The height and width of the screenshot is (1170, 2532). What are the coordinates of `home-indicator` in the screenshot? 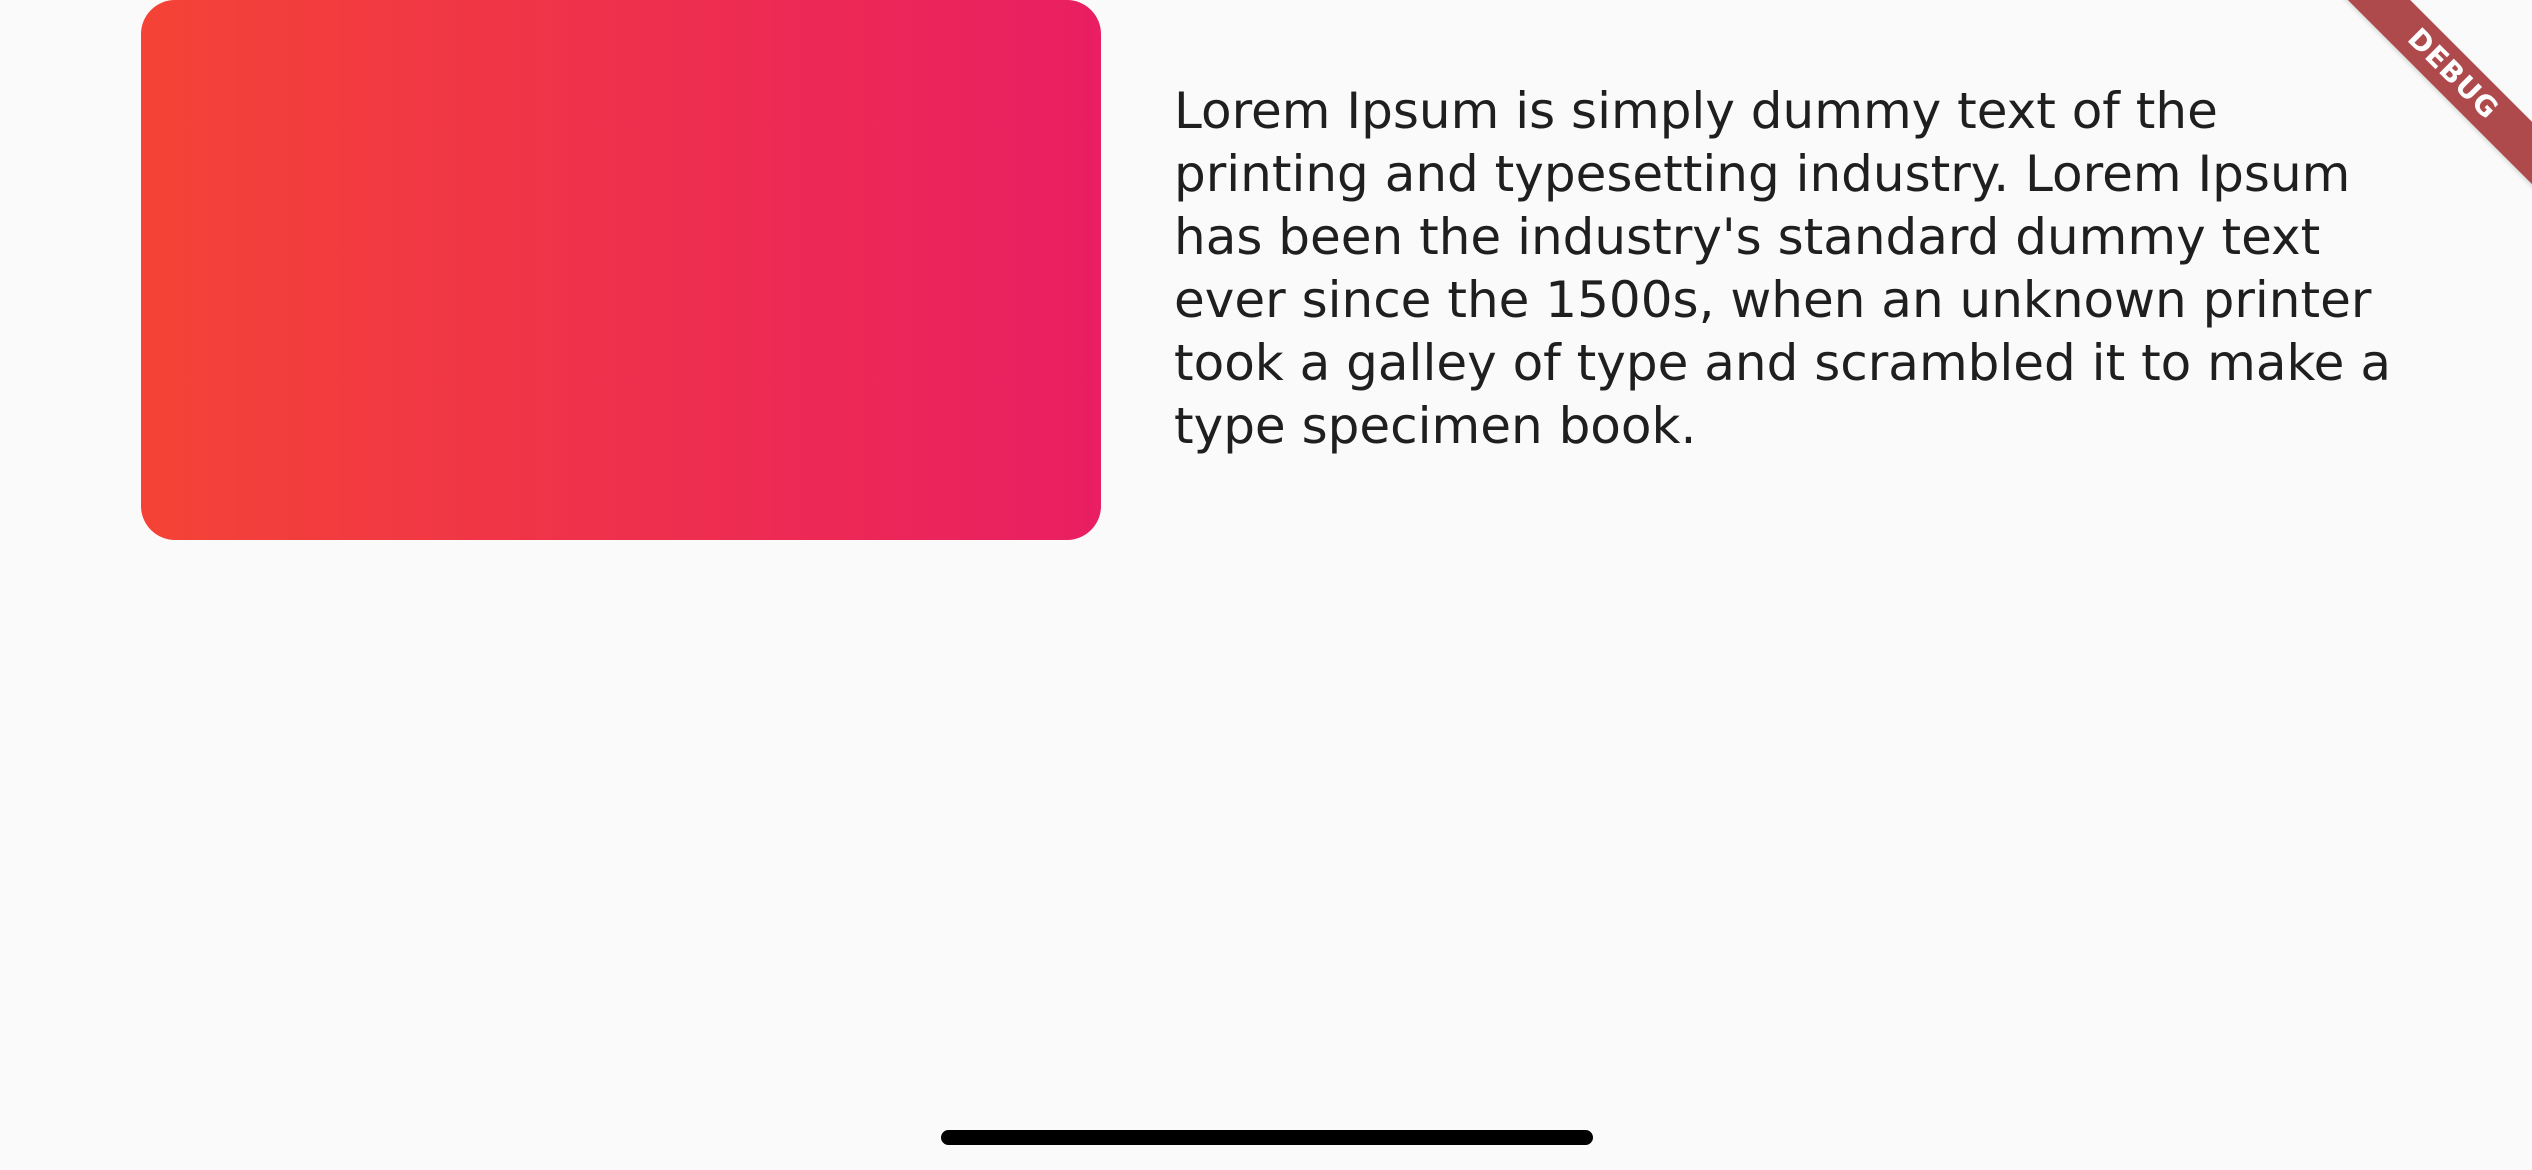 It's located at (1267, 1137).